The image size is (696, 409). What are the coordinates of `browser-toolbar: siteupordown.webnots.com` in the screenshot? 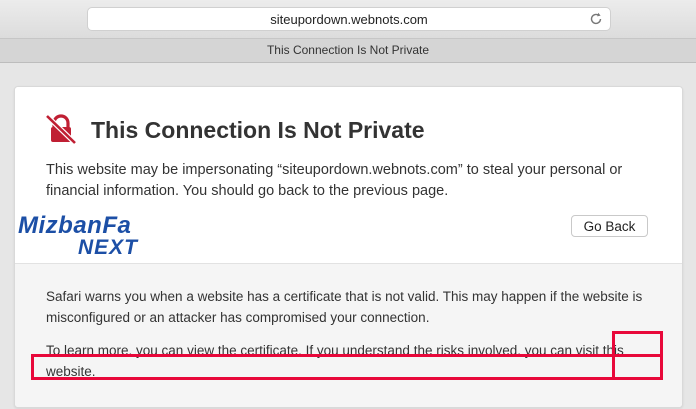 It's located at (348, 19).